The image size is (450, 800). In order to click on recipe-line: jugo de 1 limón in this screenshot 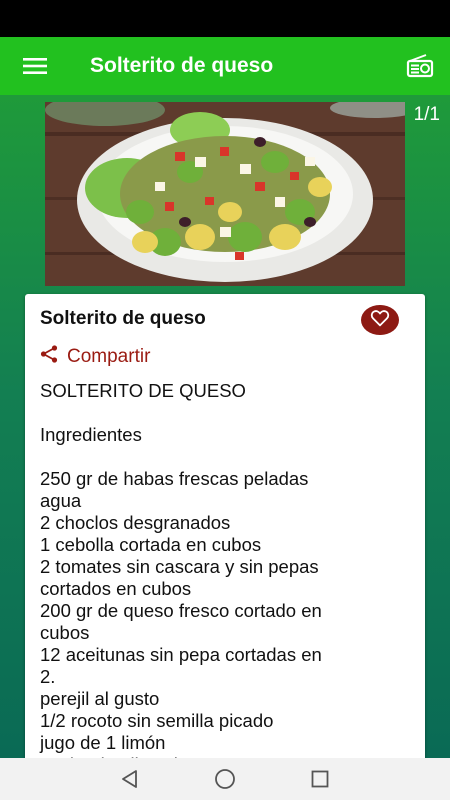, I will do `click(103, 742)`.